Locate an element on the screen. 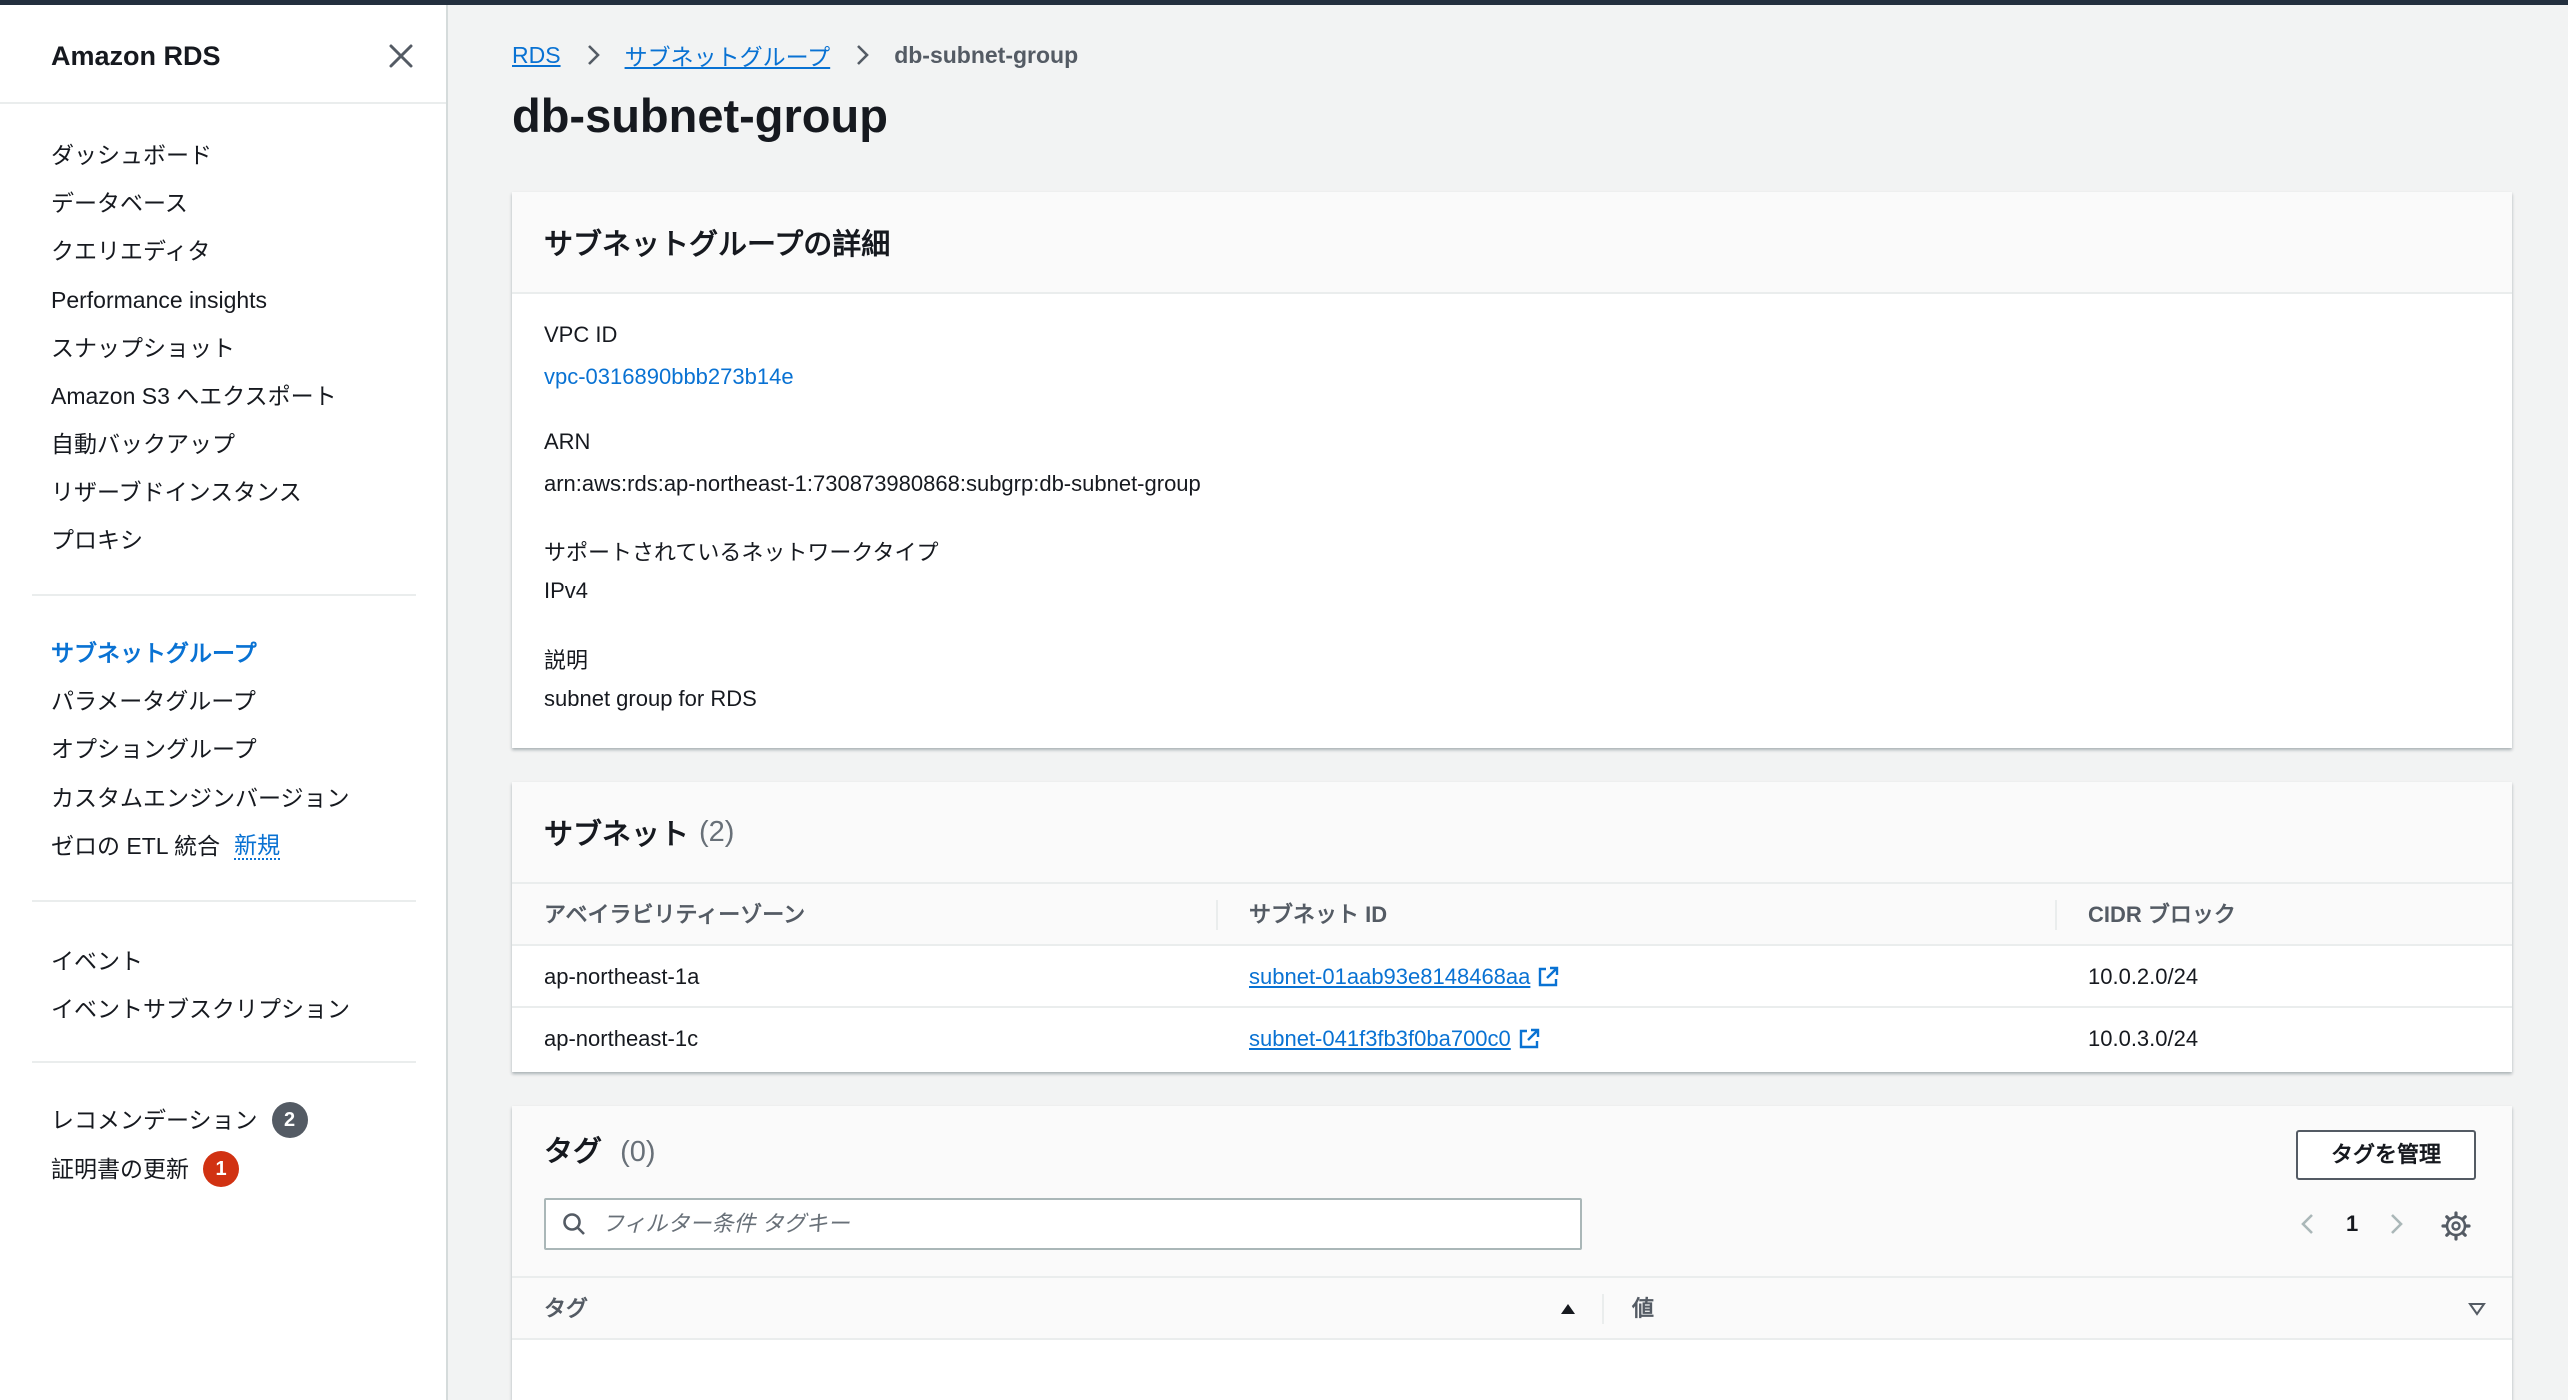 This screenshot has height=1400, width=2568. breadcrumb-subnet-groups: サブネットグループ is located at coordinates (728, 55).